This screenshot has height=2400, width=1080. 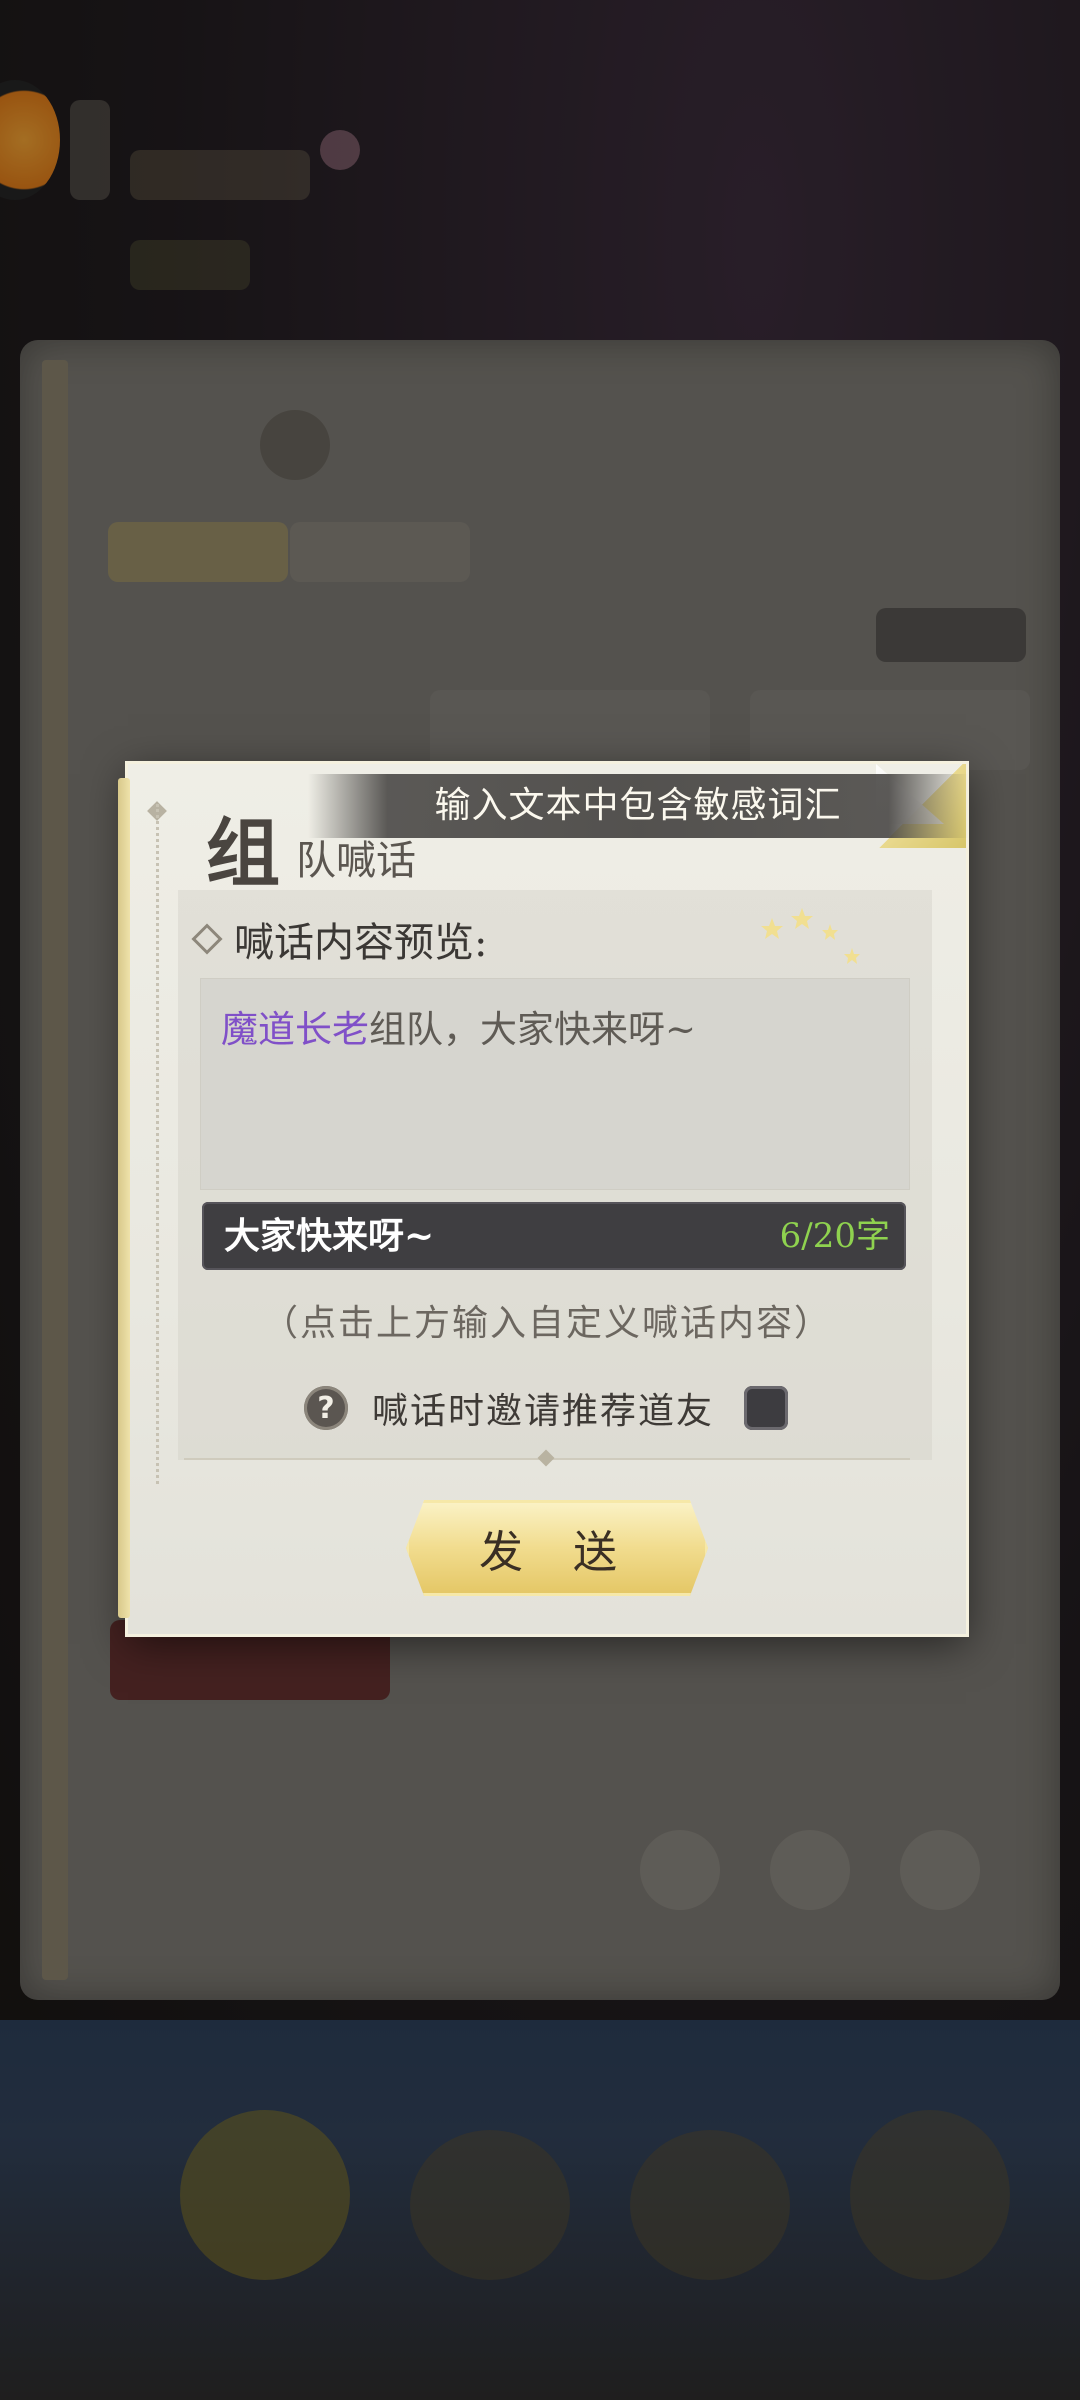 I want to click on preview-text: 魔道长老组队，大家快来呀~, so click(x=458, y=1026).